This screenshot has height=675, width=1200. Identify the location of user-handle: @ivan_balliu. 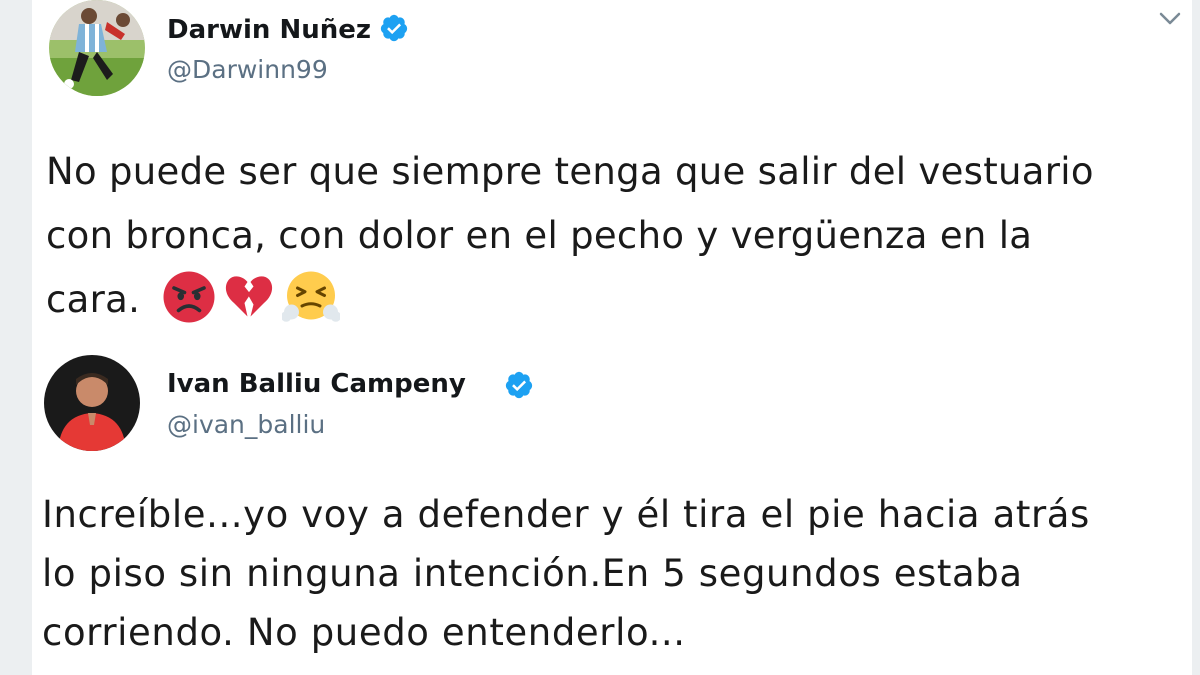
(246, 424).